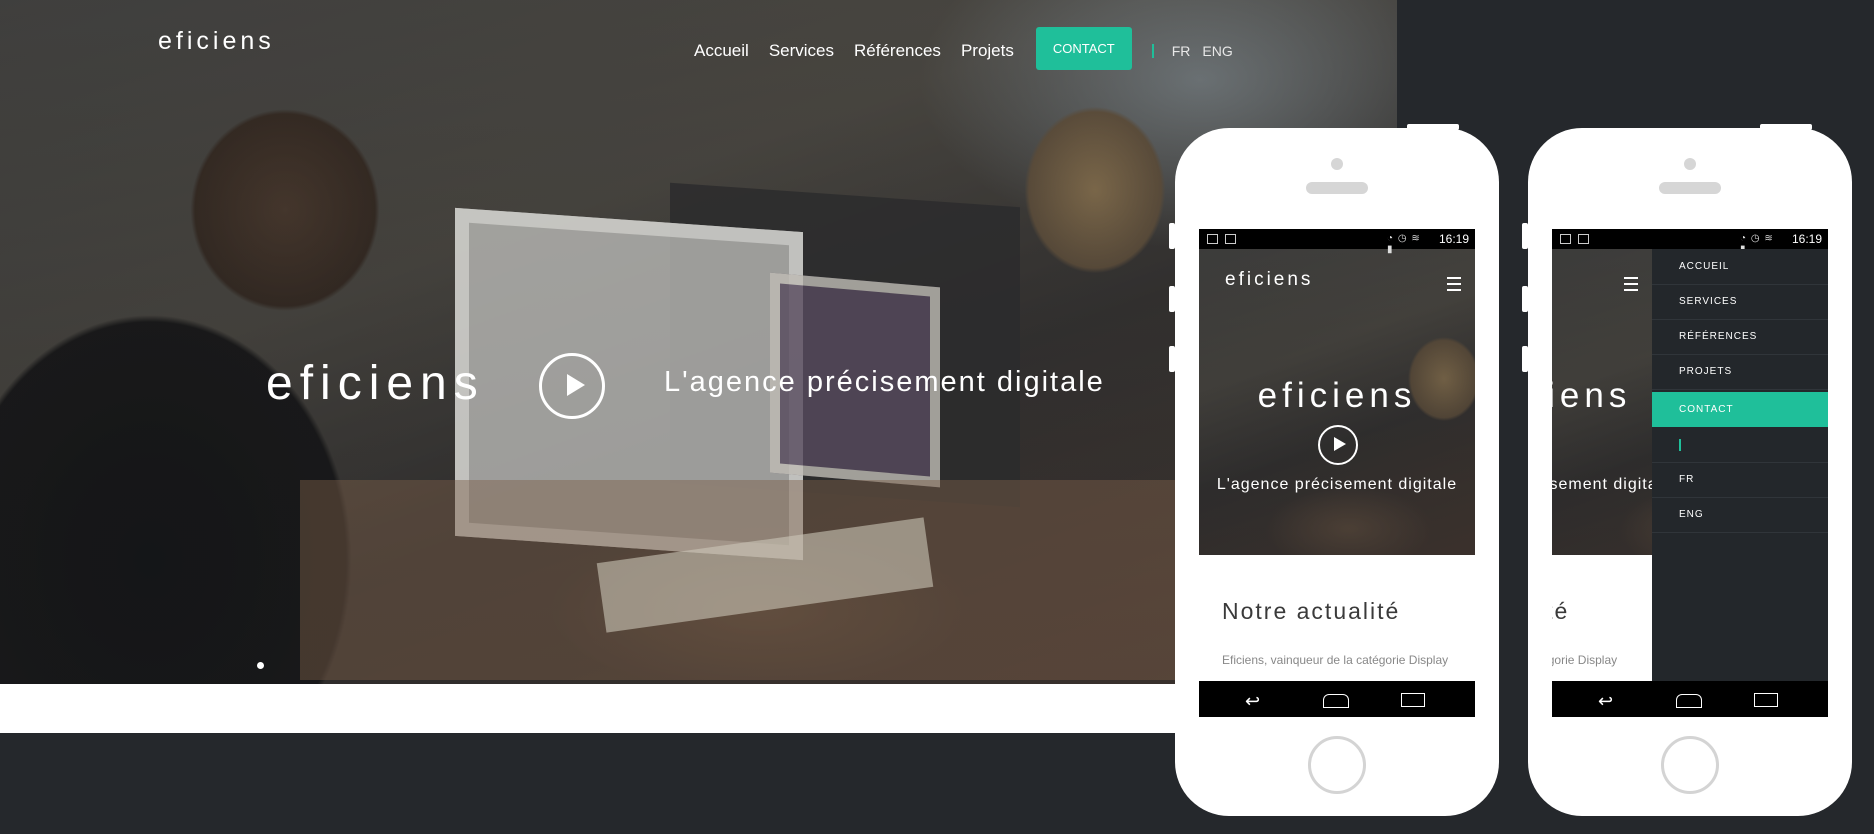 Image resolution: width=1874 pixels, height=834 pixels. What do you see at coordinates (1740, 515) in the screenshot?
I see `drawer-lang-eng: ENG` at bounding box center [1740, 515].